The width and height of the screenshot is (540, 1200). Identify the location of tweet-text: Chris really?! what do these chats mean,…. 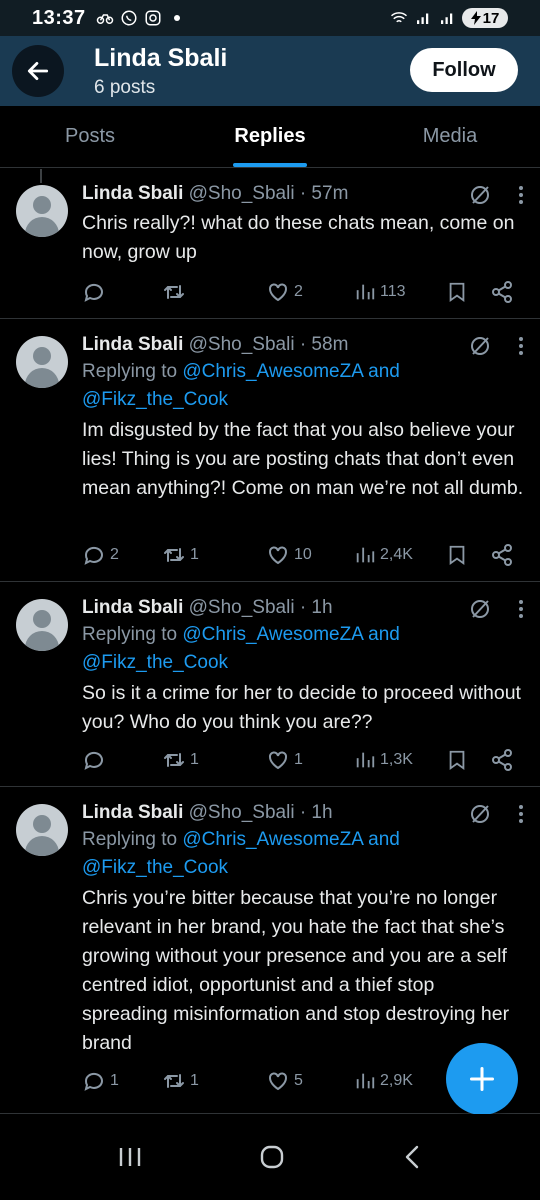
(298, 237).